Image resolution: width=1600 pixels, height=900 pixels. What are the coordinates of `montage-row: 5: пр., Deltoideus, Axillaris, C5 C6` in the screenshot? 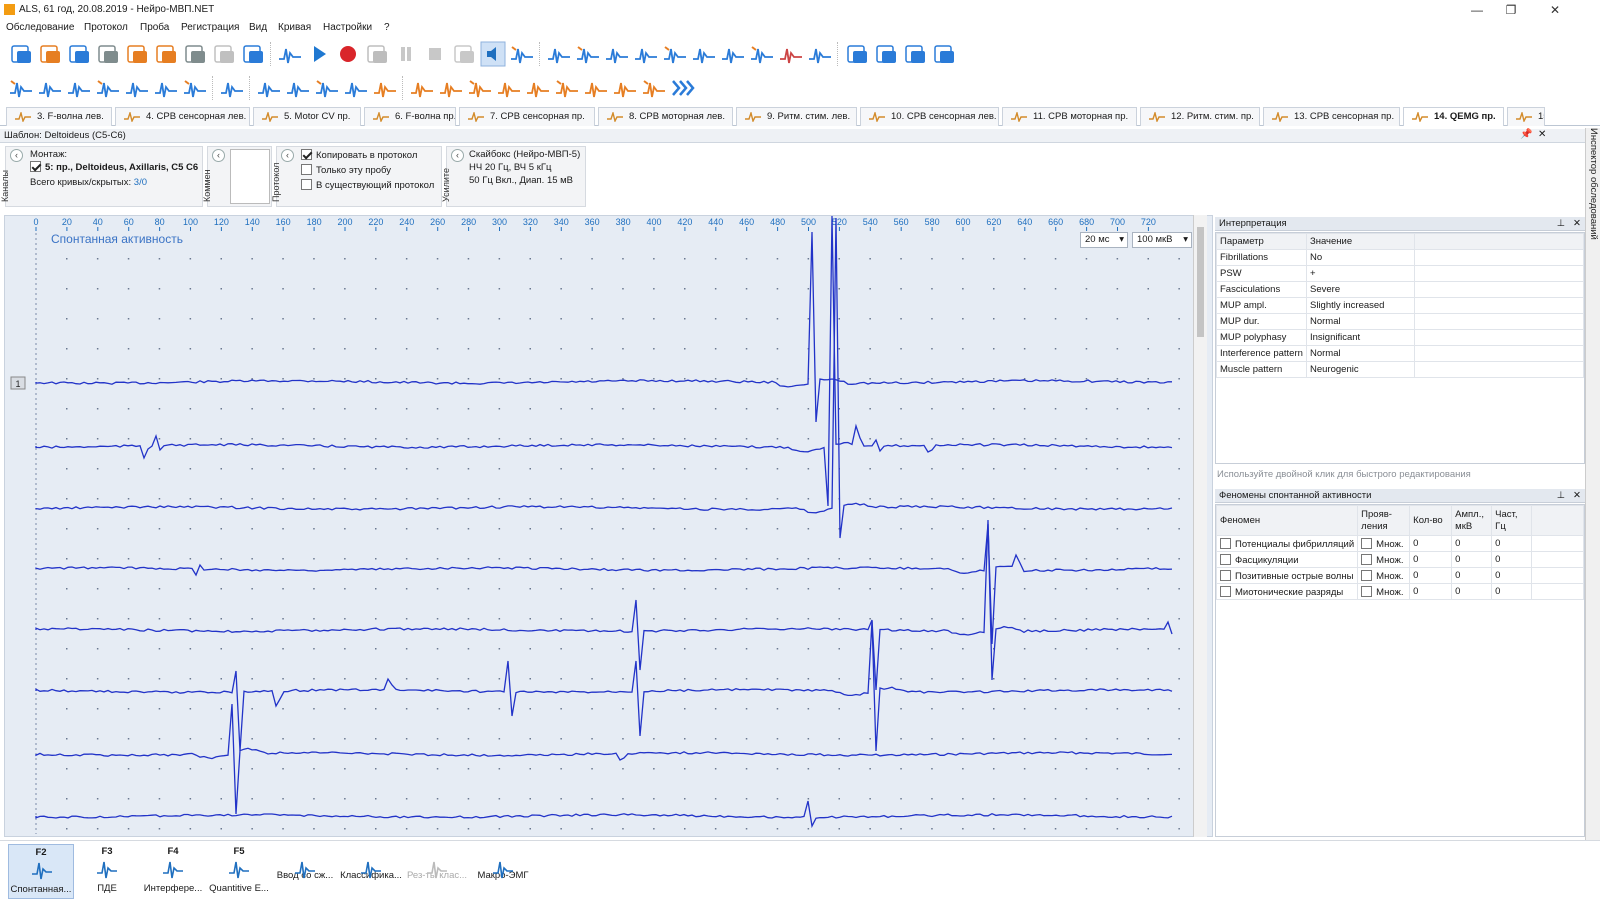 It's located at (114, 167).